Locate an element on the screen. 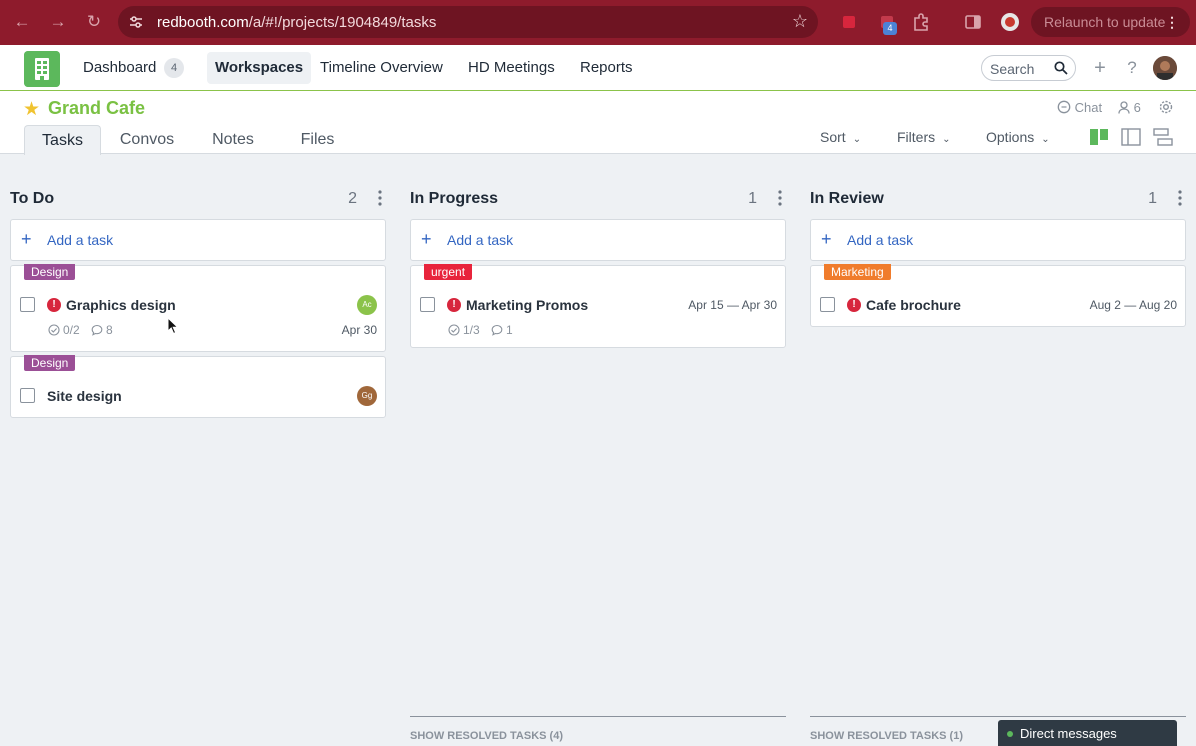  checklist-icon is located at coordinates (54, 330).